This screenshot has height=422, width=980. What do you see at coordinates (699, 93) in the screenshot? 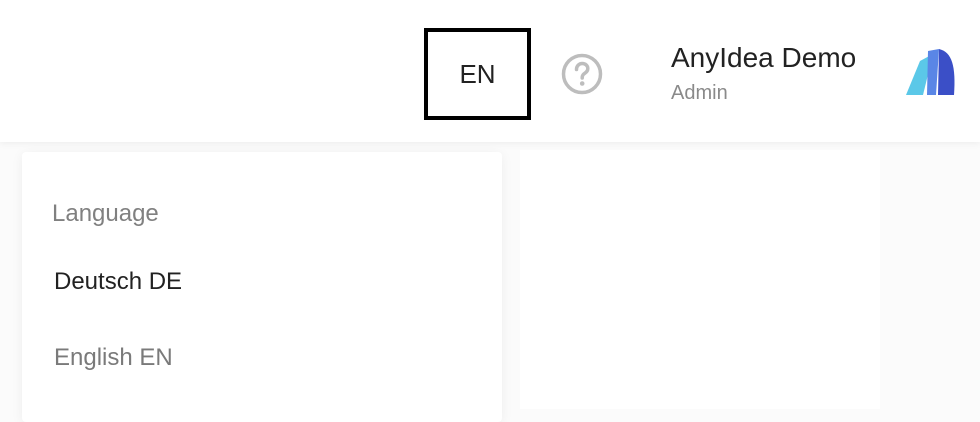
I see `user-role: Admin` at bounding box center [699, 93].